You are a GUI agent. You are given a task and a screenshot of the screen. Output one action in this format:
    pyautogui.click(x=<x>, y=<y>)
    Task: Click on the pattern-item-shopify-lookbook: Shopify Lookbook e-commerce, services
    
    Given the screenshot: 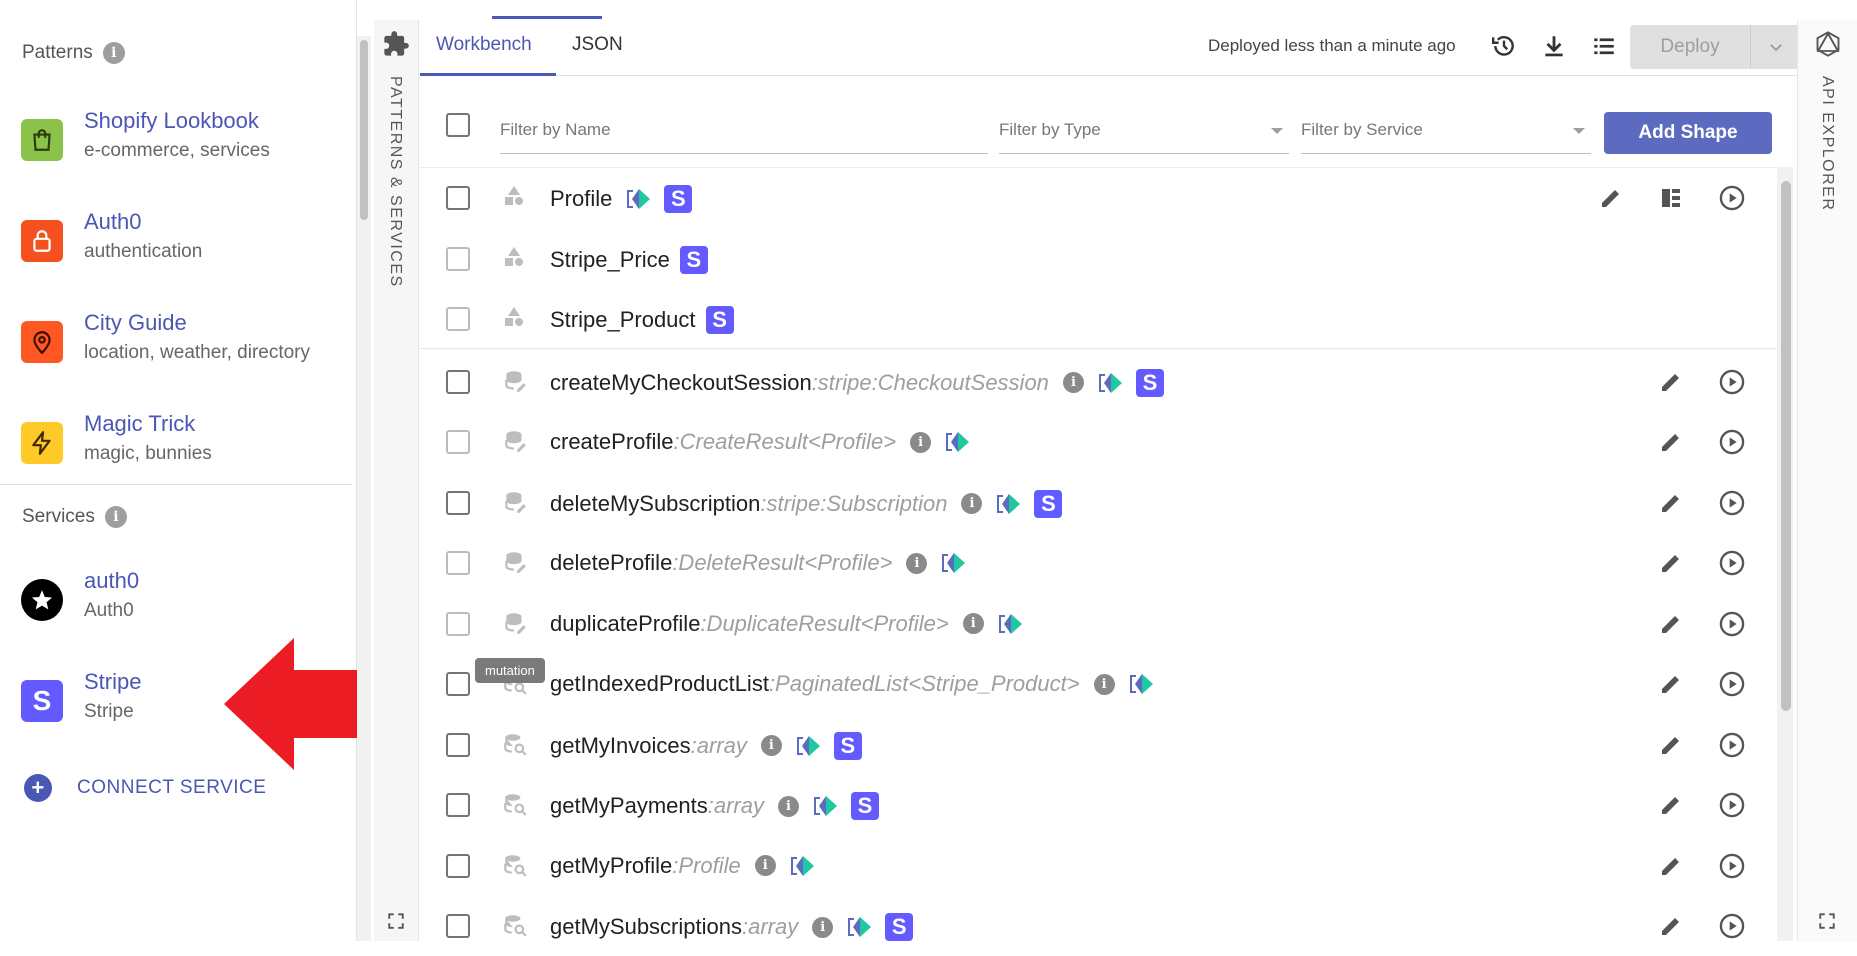 What is the action you would take?
    pyautogui.click(x=176, y=144)
    